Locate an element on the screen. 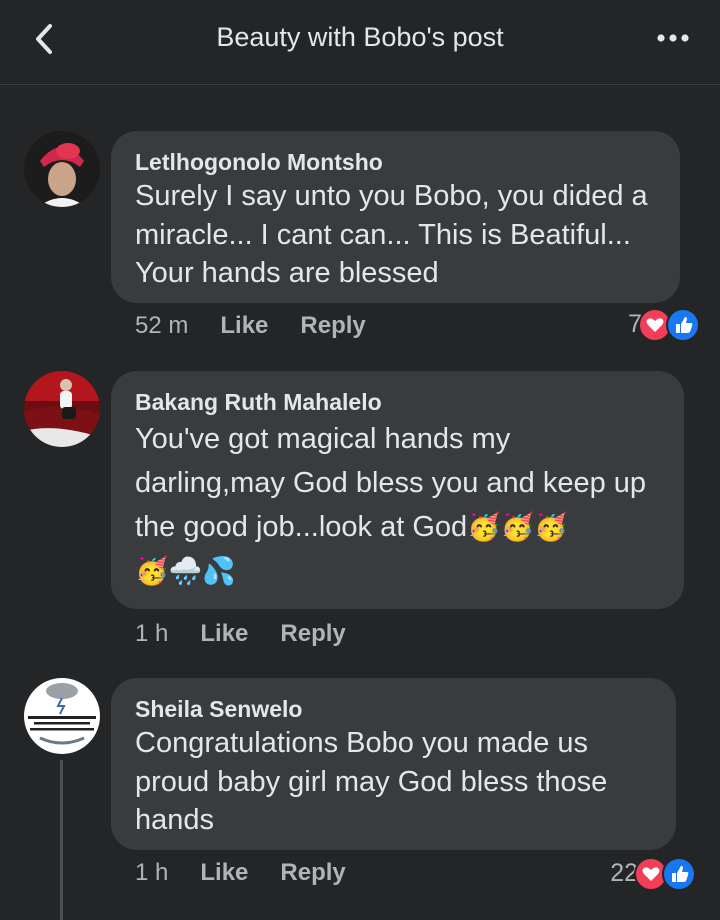  ellipsis-icon is located at coordinates (673, 38).